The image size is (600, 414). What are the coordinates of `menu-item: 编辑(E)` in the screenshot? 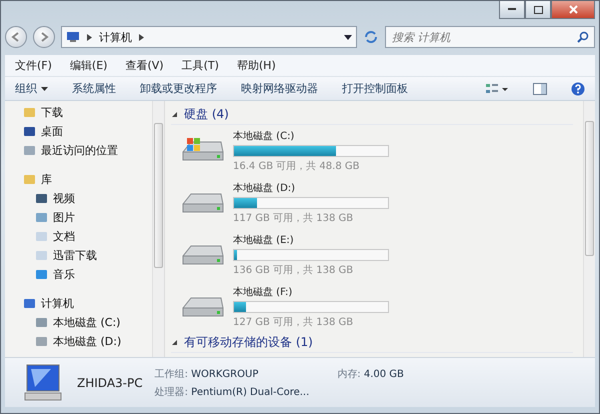 It's located at (89, 65).